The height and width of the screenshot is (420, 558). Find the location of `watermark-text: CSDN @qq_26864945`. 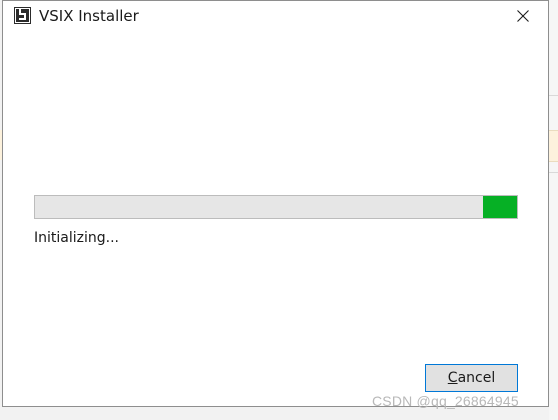

watermark-text: CSDN @qq_26864945 is located at coordinates (445, 401).